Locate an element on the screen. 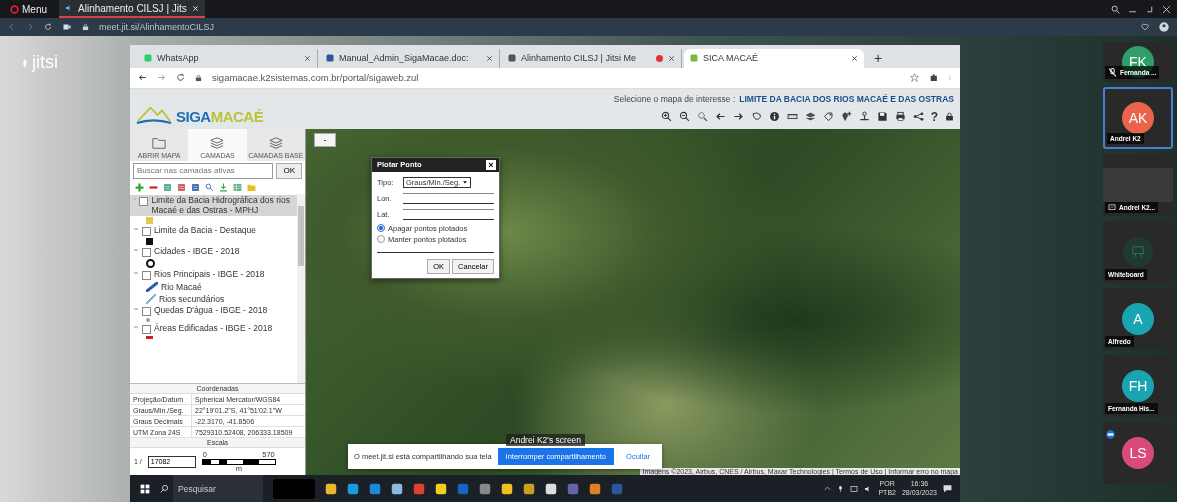  browser-tab: SICA MACAÉ is located at coordinates (774, 58).